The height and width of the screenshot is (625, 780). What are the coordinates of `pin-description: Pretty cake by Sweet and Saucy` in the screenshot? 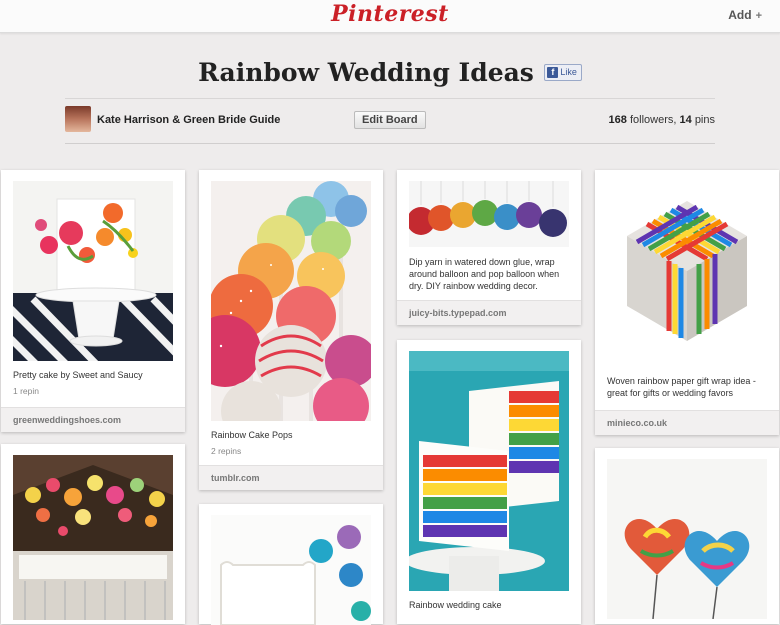 It's located at (78, 375).